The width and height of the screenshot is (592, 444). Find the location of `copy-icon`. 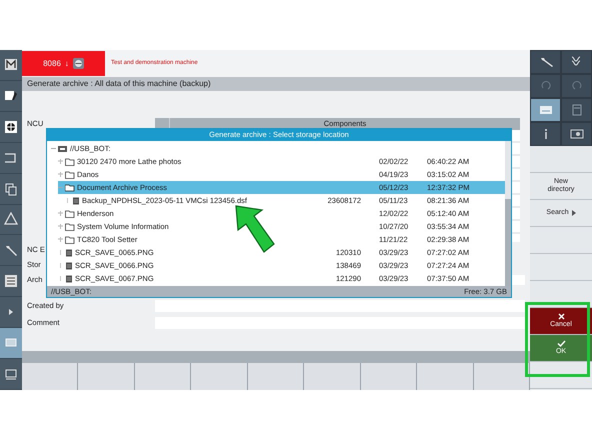

copy-icon is located at coordinates (11, 189).